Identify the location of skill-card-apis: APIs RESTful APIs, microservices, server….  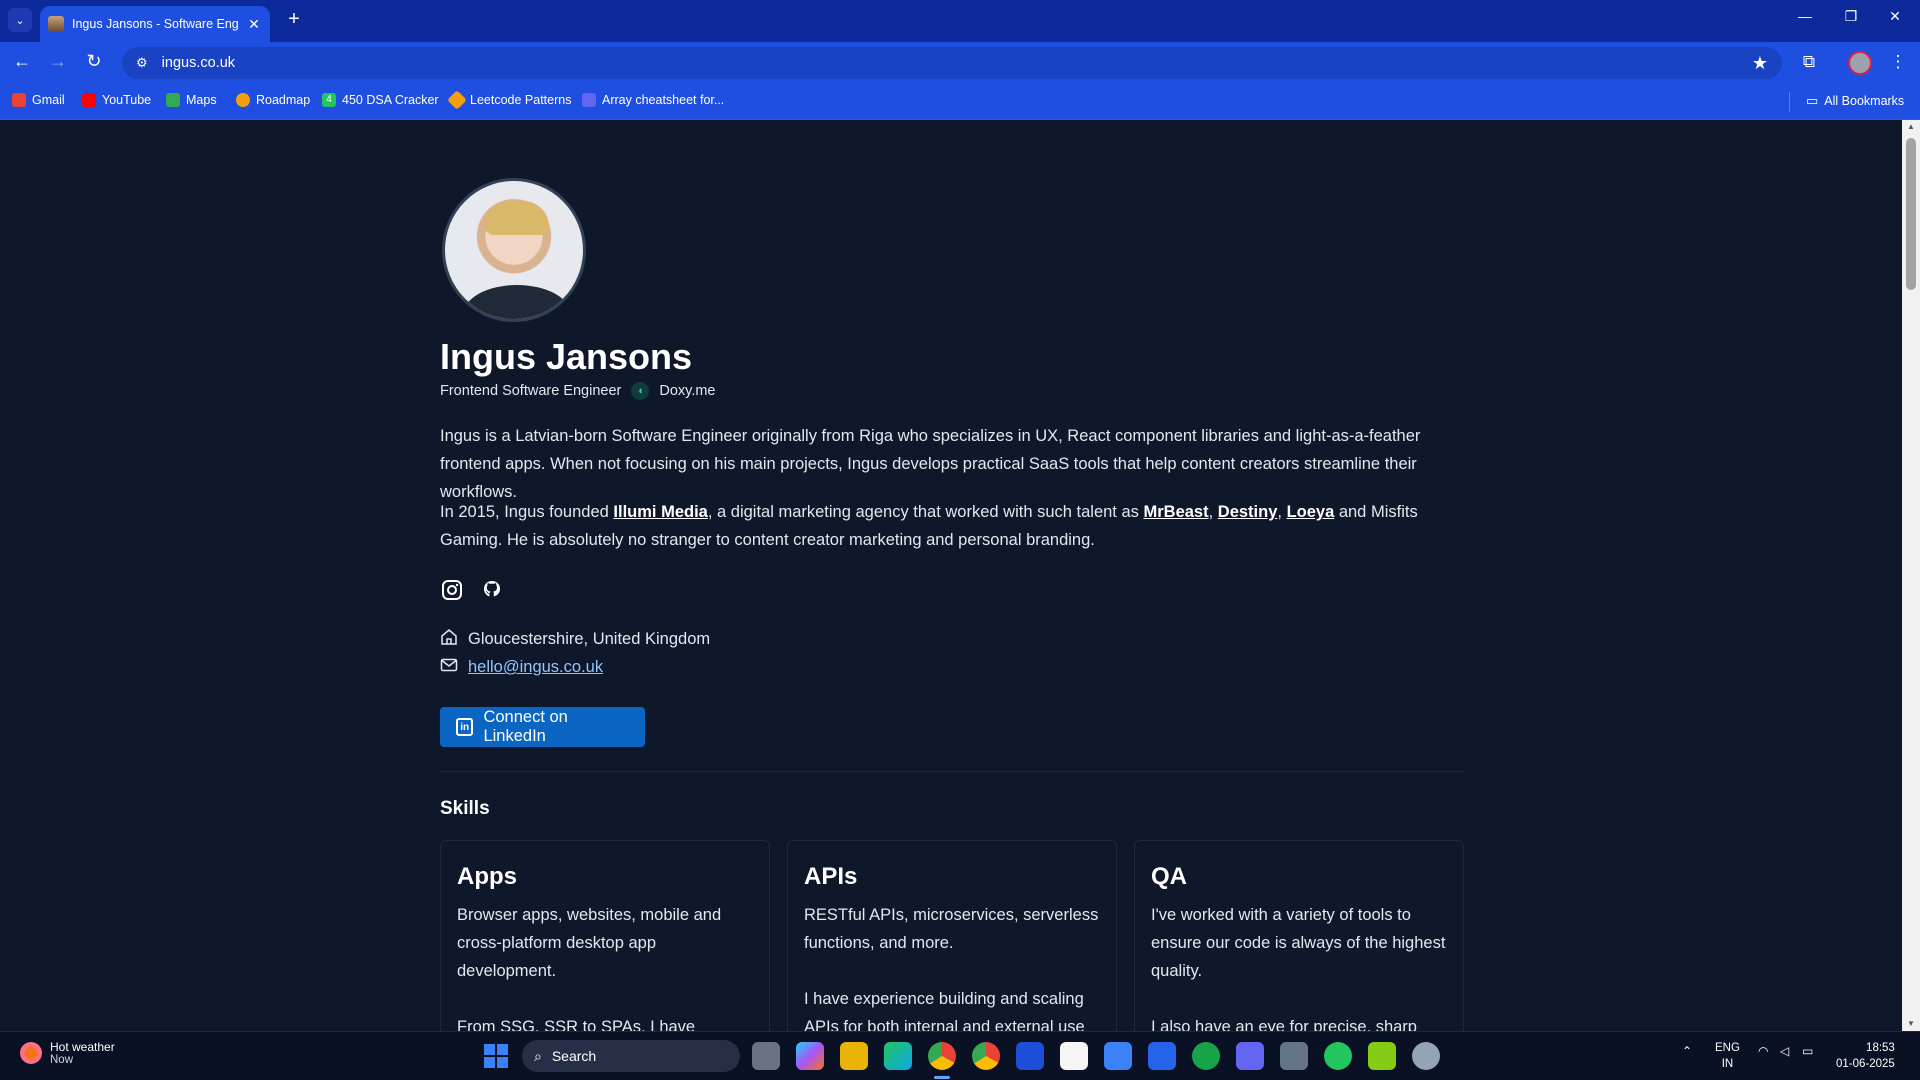
(952, 935).